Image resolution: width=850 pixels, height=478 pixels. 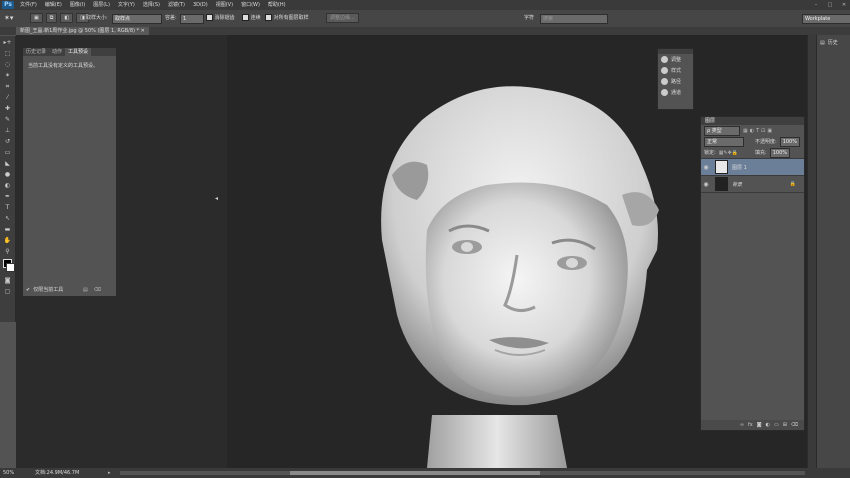 I want to click on new-selection-icon: ▣, so click(x=36, y=18).